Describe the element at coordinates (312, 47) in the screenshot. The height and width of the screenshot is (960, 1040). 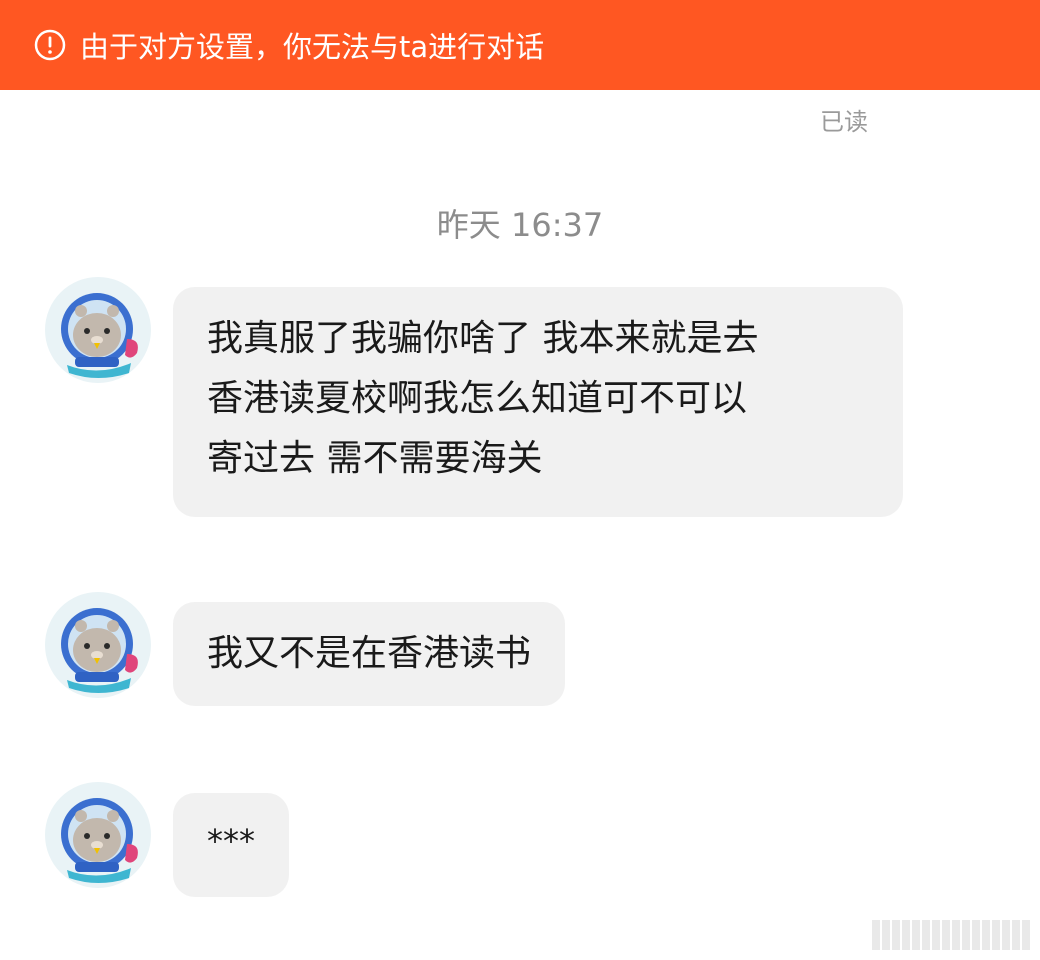
I see `banner-text: 由于对方设置，你无法与ta进行对话` at that location.